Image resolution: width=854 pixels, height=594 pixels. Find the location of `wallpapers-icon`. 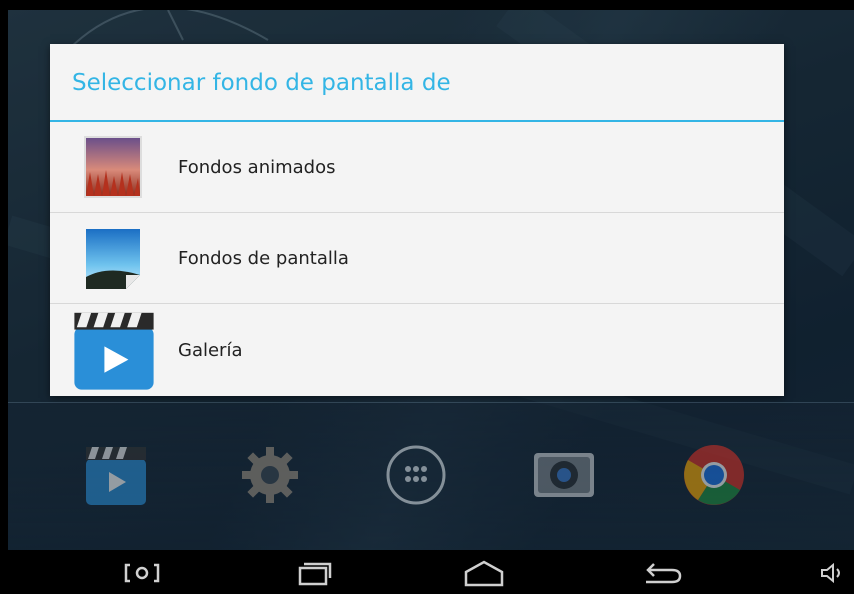

wallpapers-icon is located at coordinates (113, 259).